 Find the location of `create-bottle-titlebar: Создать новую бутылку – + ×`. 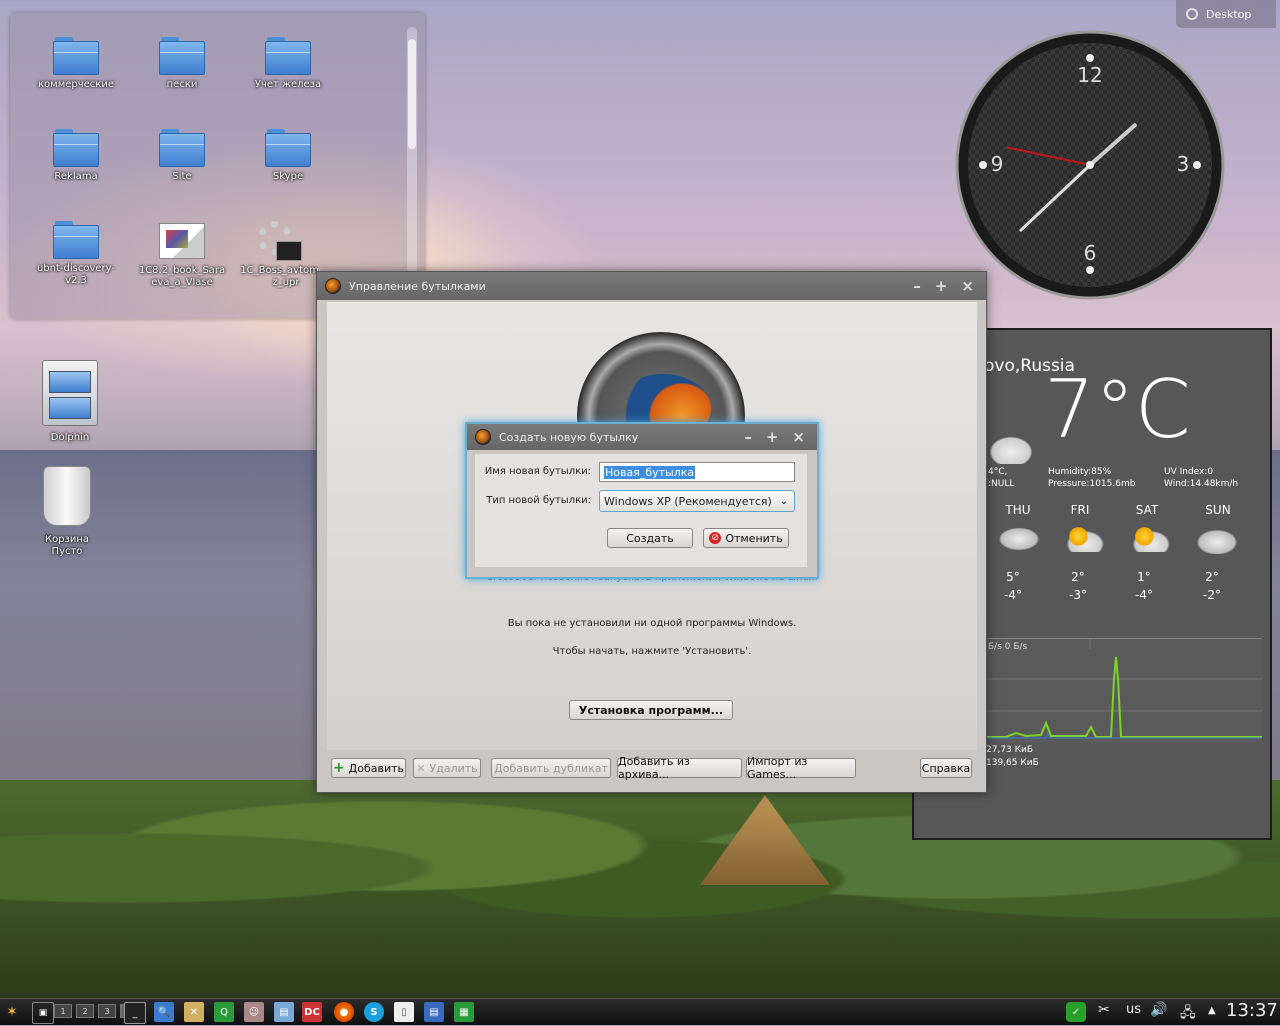

create-bottle-titlebar: Создать новую бутылку – + × is located at coordinates (642, 437).